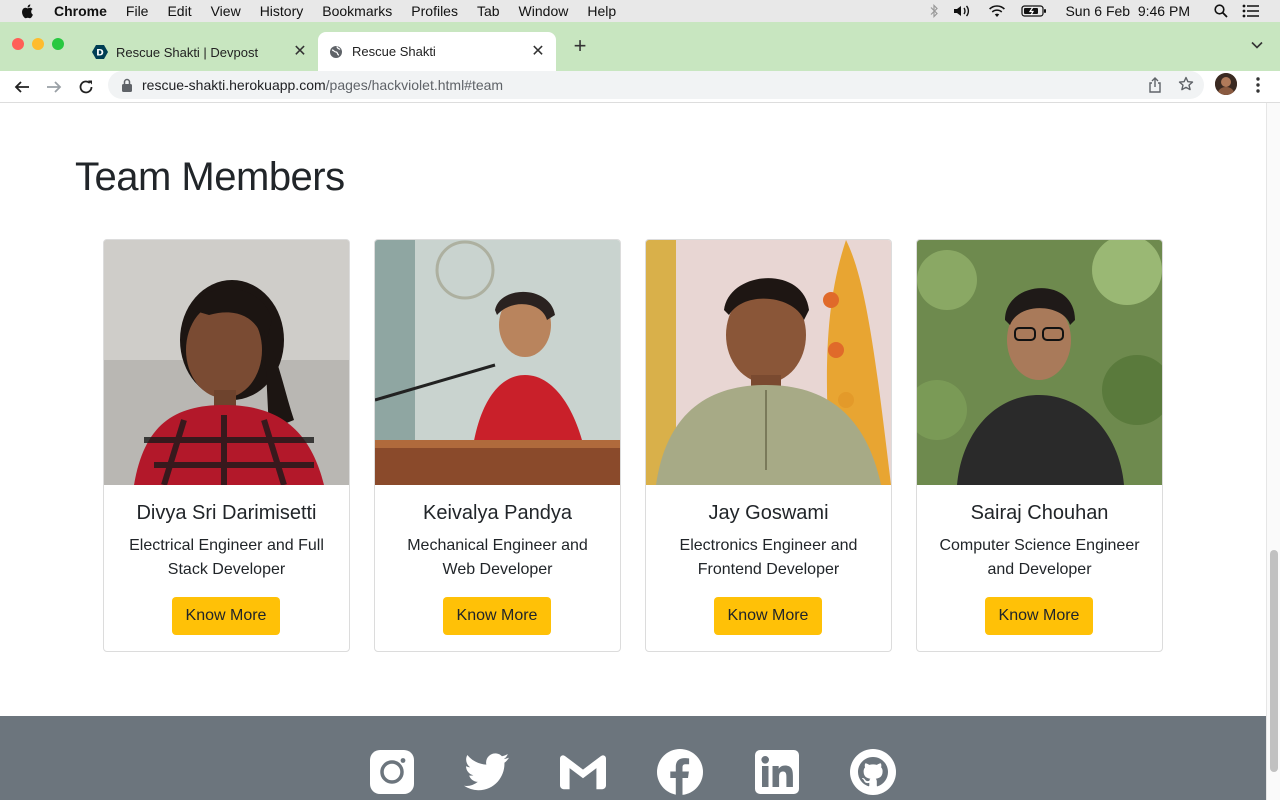  I want to click on tab-title: Rescue Shakti | Devpost, so click(187, 52).